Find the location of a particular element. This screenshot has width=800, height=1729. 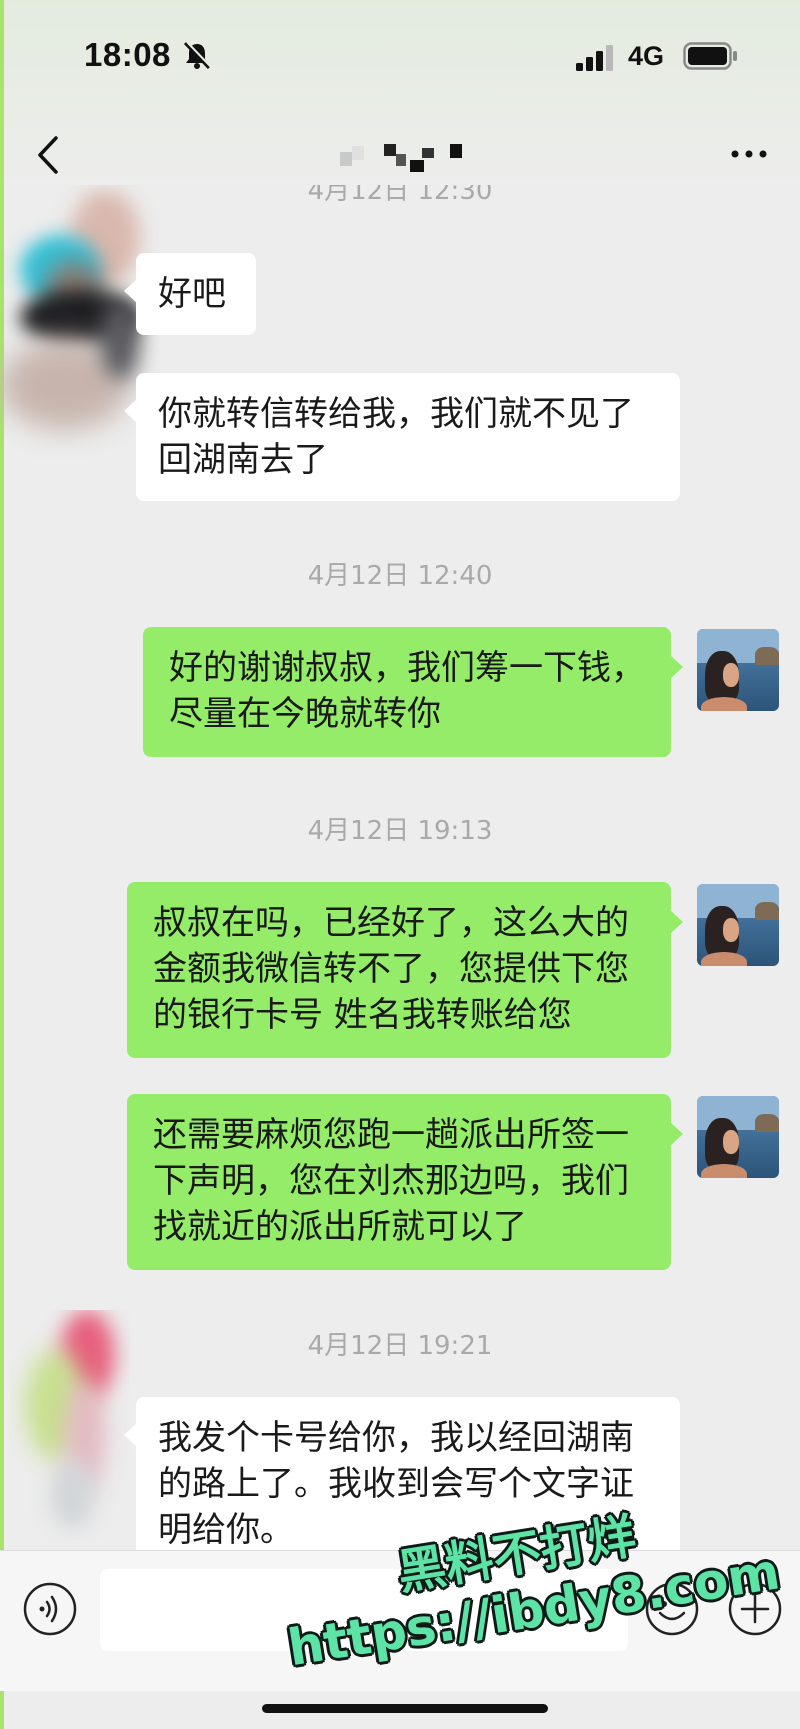

battery-icon is located at coordinates (710, 56).